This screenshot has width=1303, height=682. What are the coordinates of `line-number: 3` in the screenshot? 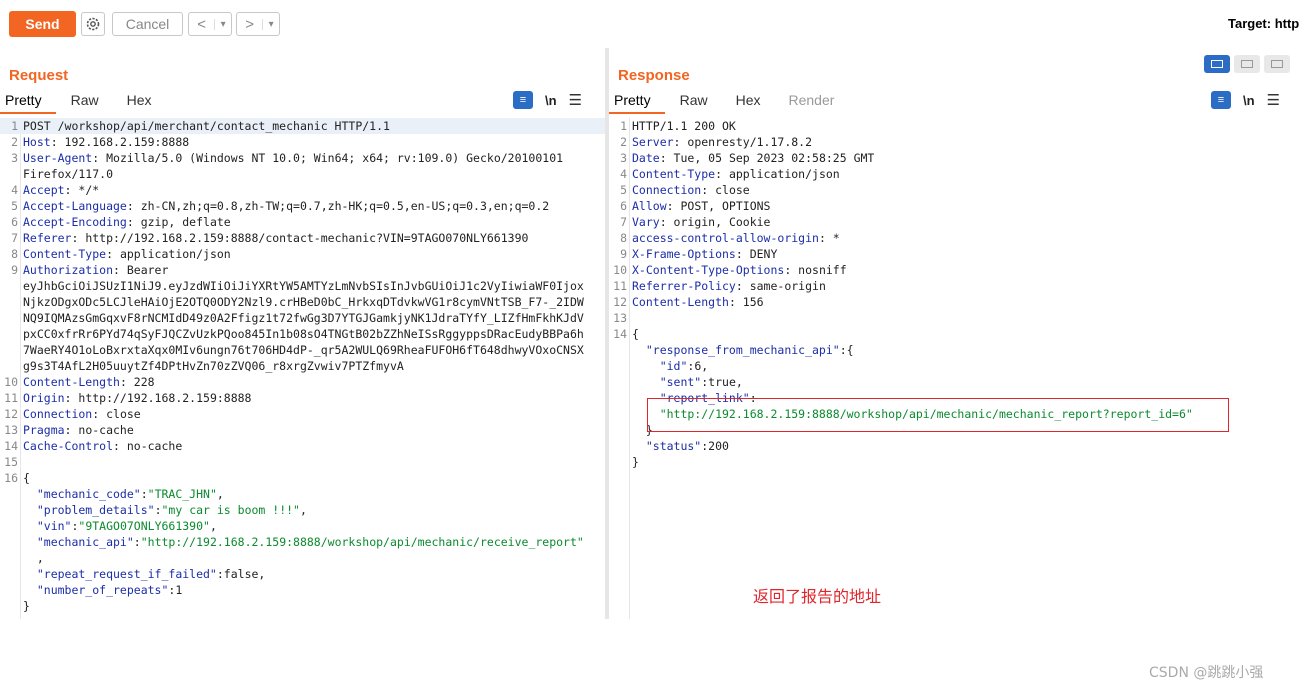 It's located at (623, 158).